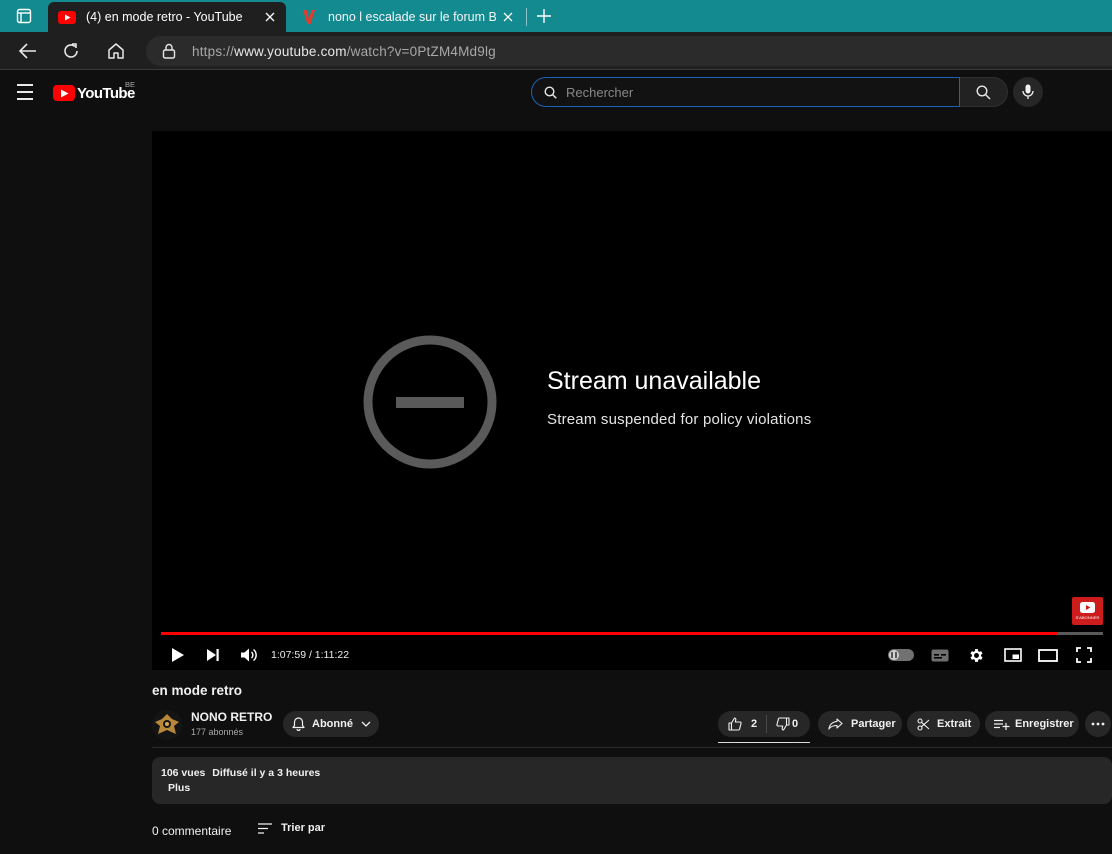 Image resolution: width=1112 pixels, height=854 pixels. What do you see at coordinates (764, 742) in the screenshot?
I see `like-bar-underline` at bounding box center [764, 742].